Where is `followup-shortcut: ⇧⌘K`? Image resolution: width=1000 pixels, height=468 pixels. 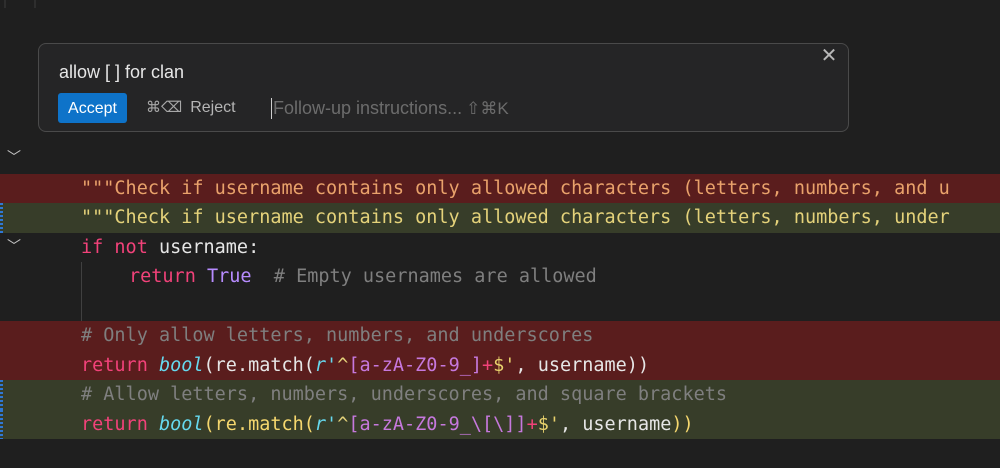
followup-shortcut: ⇧⌘K is located at coordinates (487, 108).